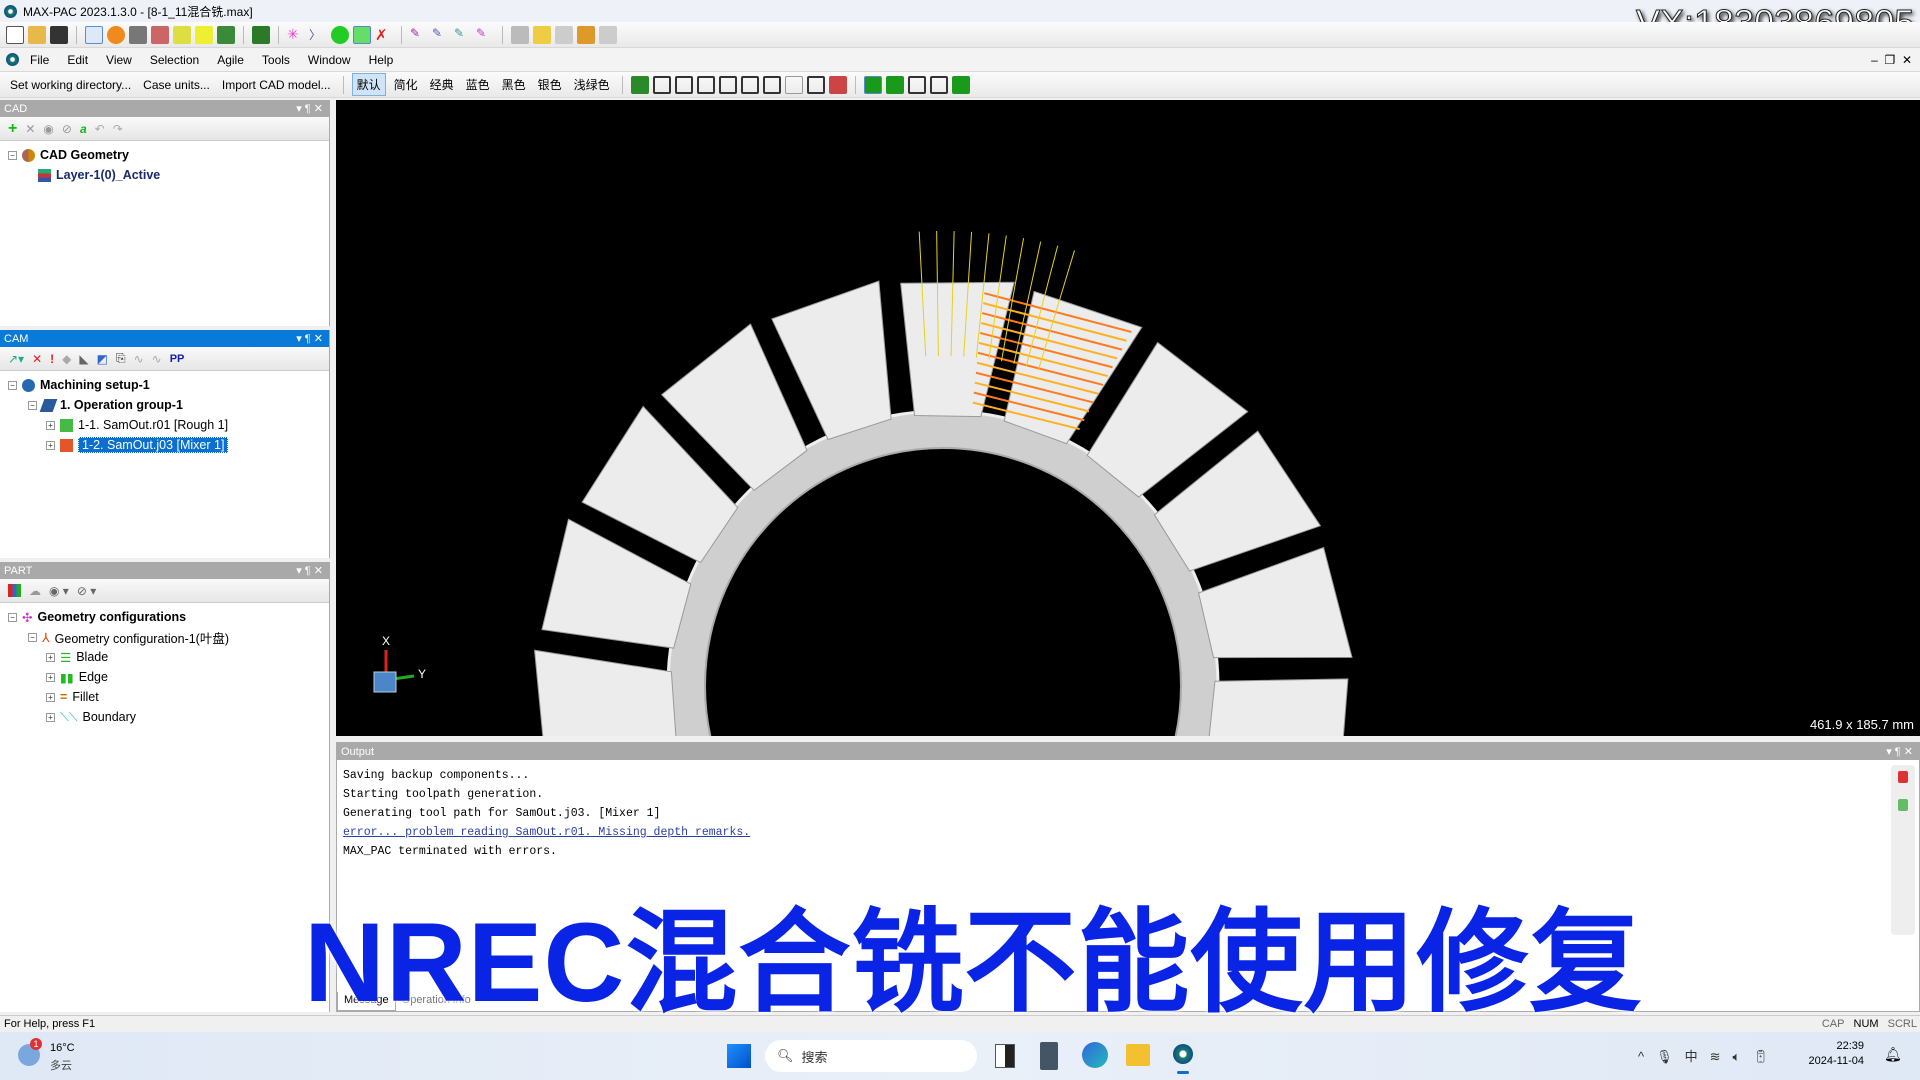 This screenshot has height=1080, width=1920. I want to click on add-icon: +, so click(12, 129).